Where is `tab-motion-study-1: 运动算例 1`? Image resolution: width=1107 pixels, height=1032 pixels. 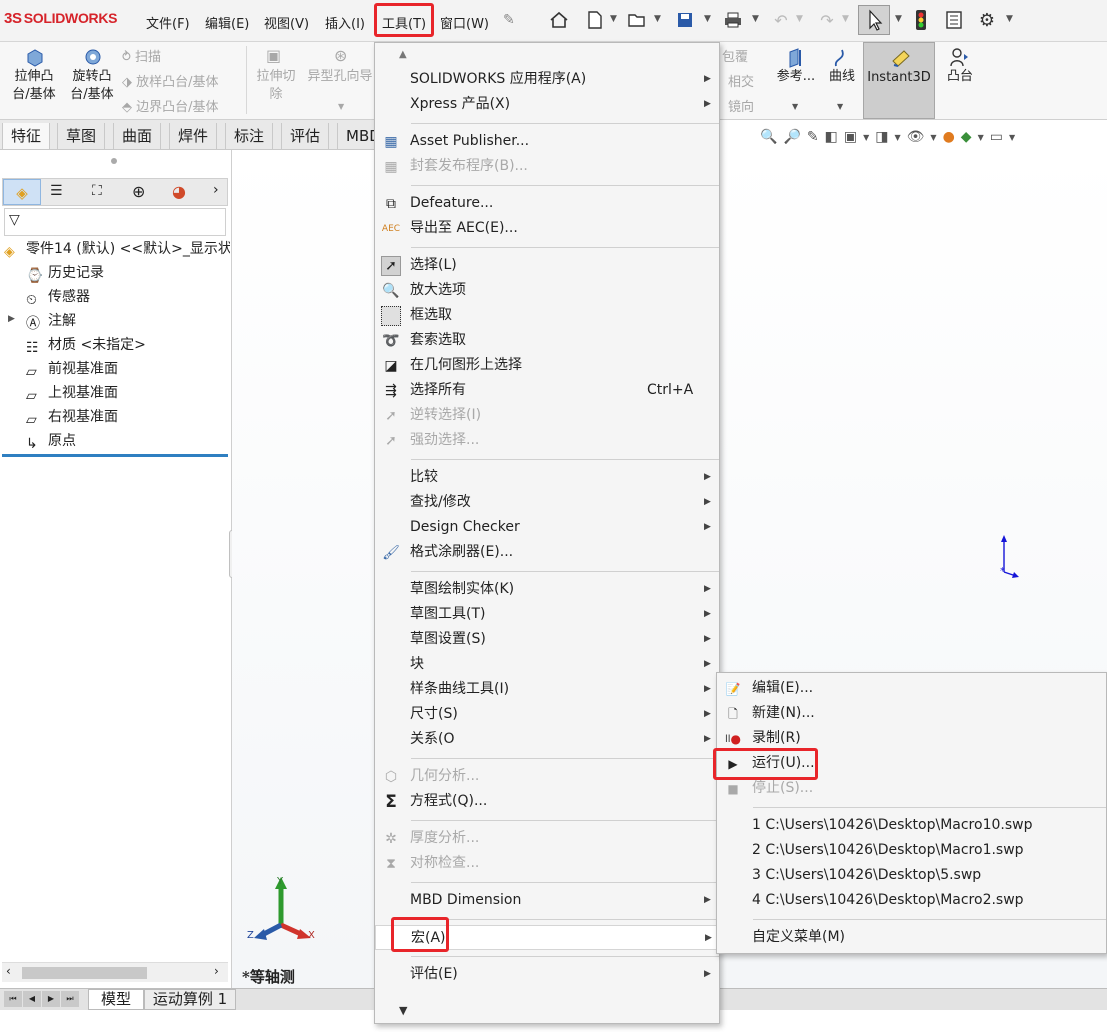 tab-motion-study-1: 运动算例 1 is located at coordinates (190, 999).